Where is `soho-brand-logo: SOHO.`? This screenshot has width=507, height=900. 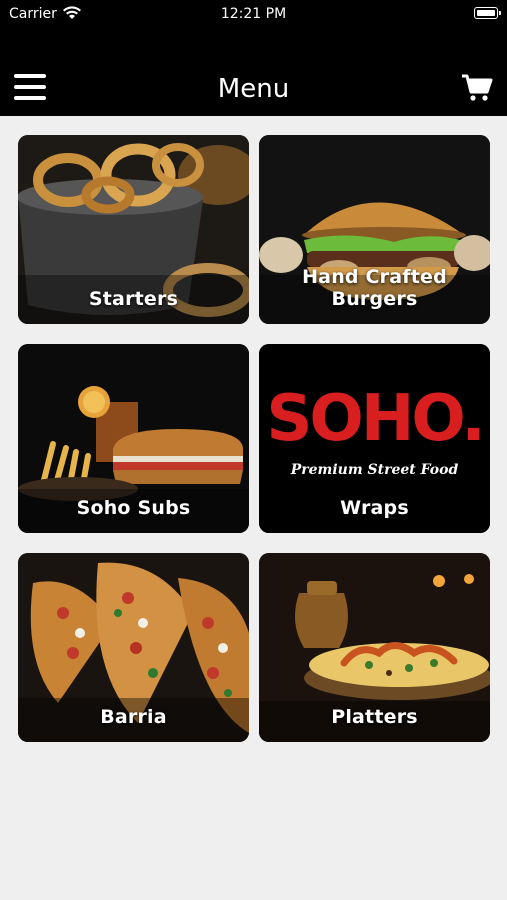
soho-brand-logo: SOHO. is located at coordinates (375, 419).